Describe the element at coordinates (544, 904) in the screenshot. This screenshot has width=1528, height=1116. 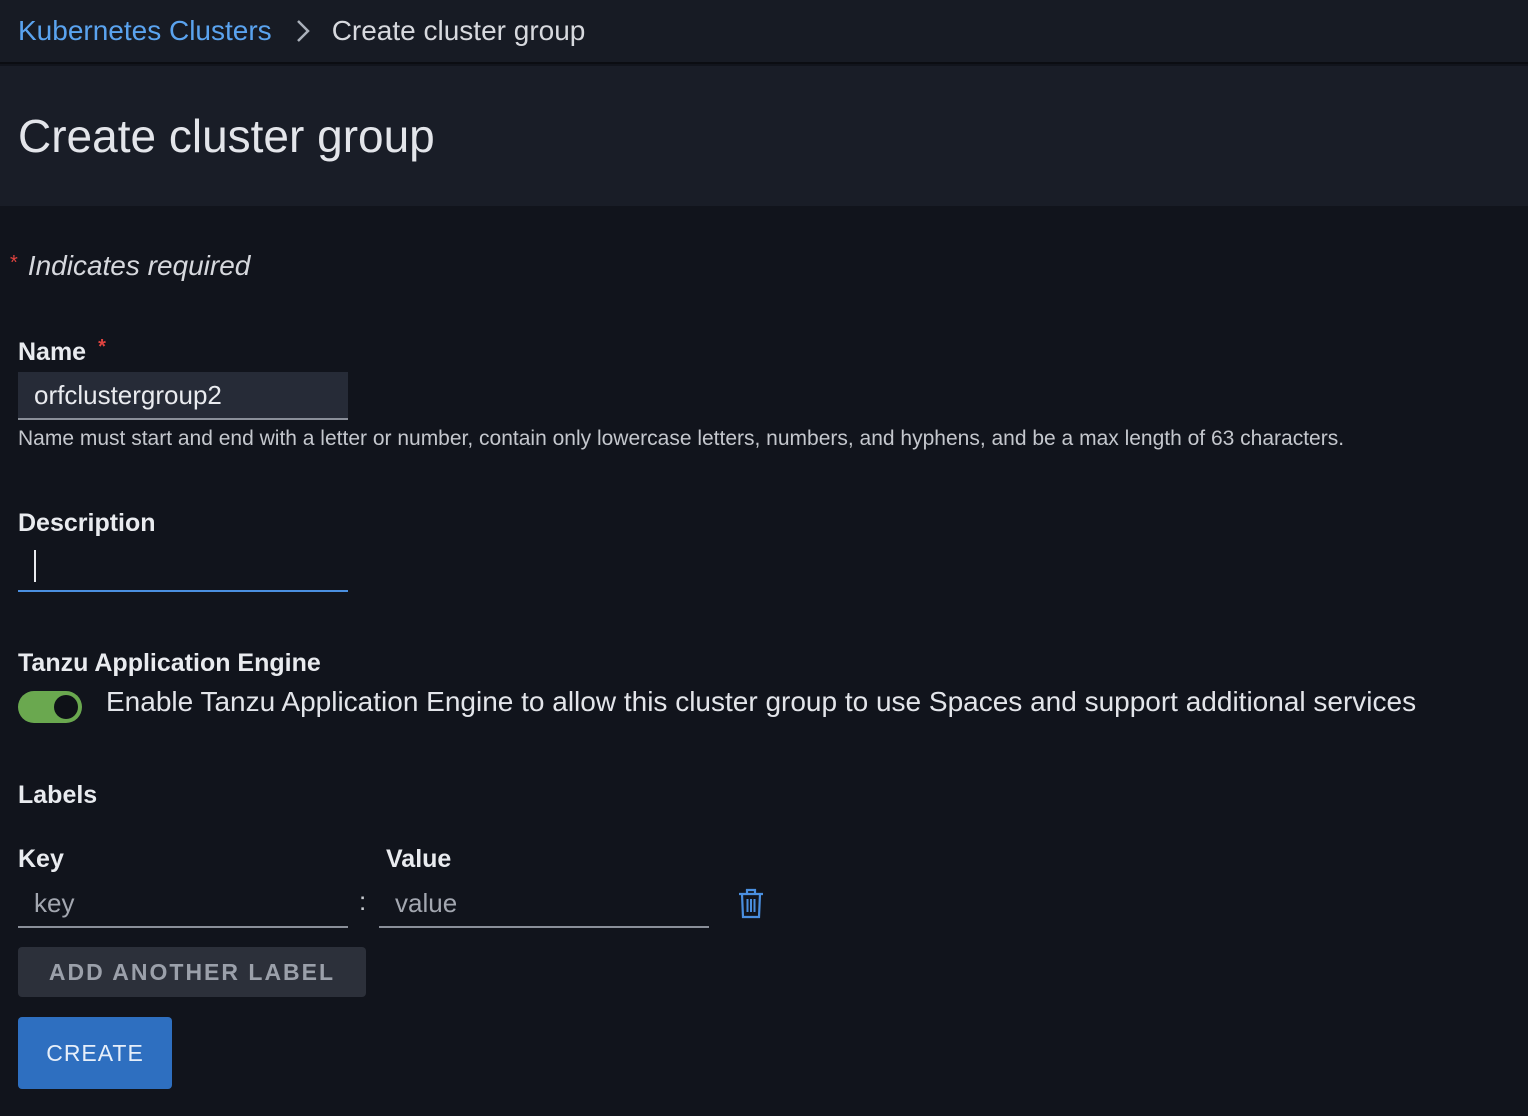
I see `label-value-input` at that location.